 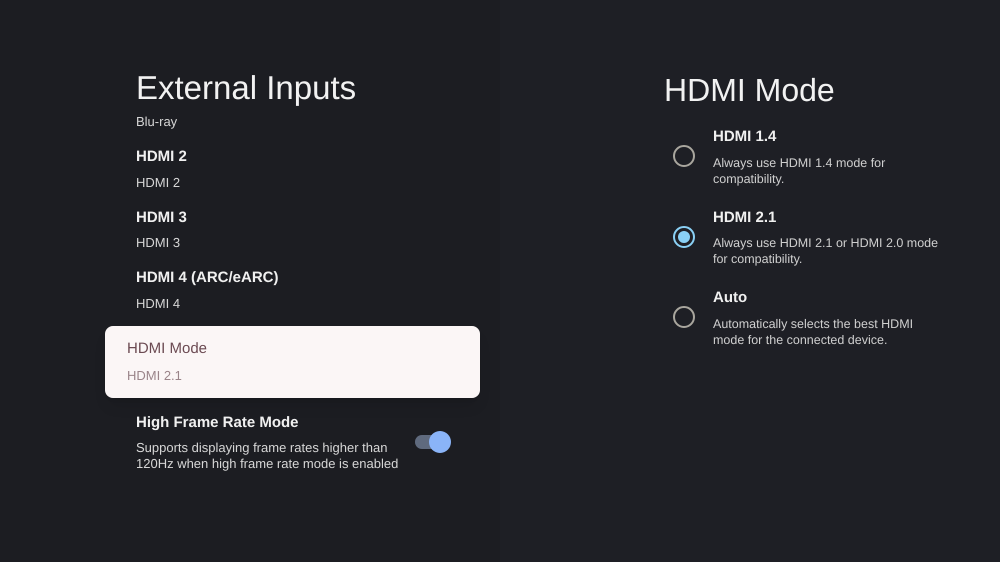 I want to click on menu-item: HDMI Mode HDMI 2.1, so click(x=292, y=362).